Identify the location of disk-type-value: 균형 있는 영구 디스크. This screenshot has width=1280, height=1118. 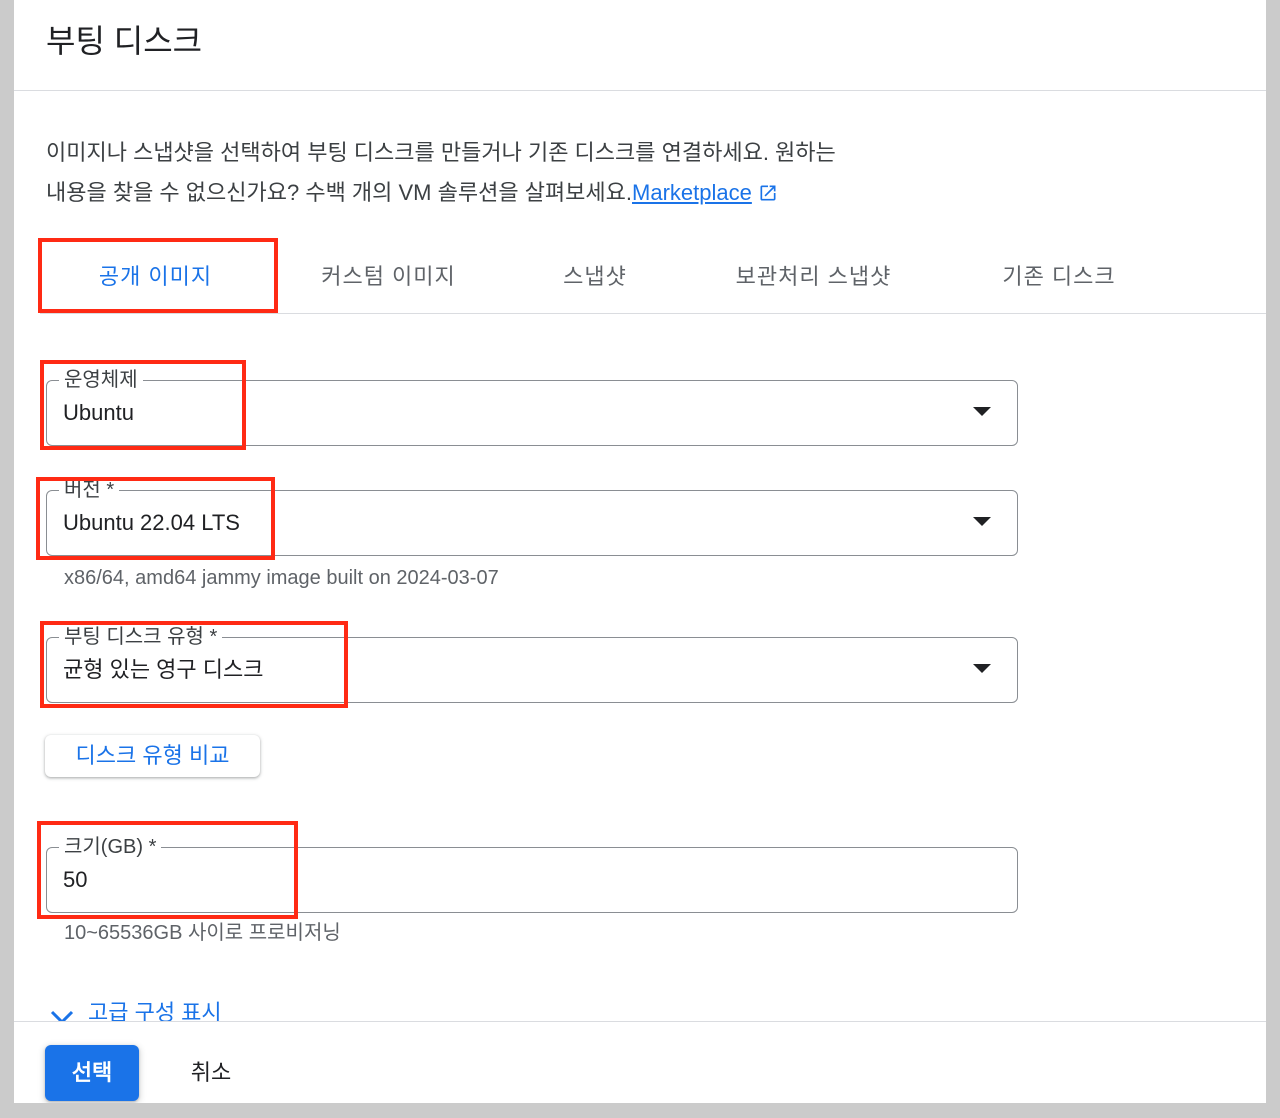
(163, 669).